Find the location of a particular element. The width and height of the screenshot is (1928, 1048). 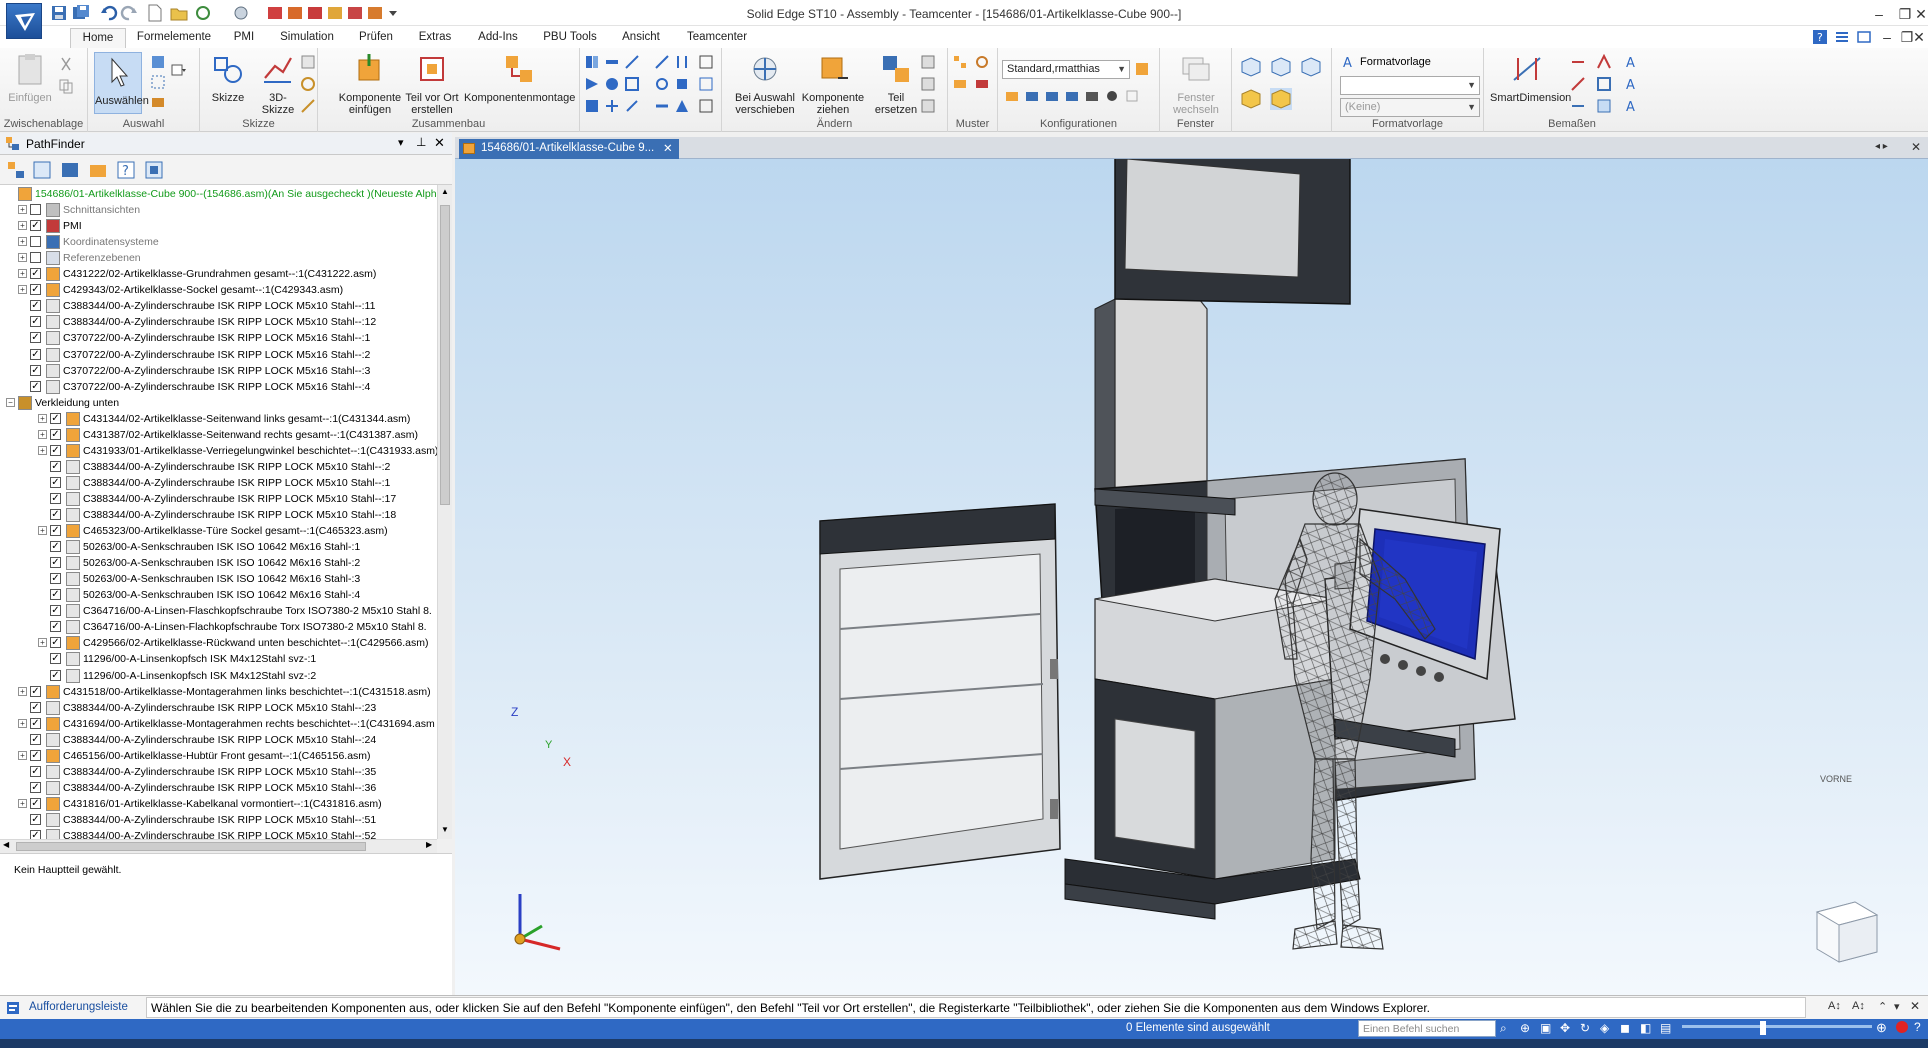

query-icon: ? is located at coordinates (126, 170).